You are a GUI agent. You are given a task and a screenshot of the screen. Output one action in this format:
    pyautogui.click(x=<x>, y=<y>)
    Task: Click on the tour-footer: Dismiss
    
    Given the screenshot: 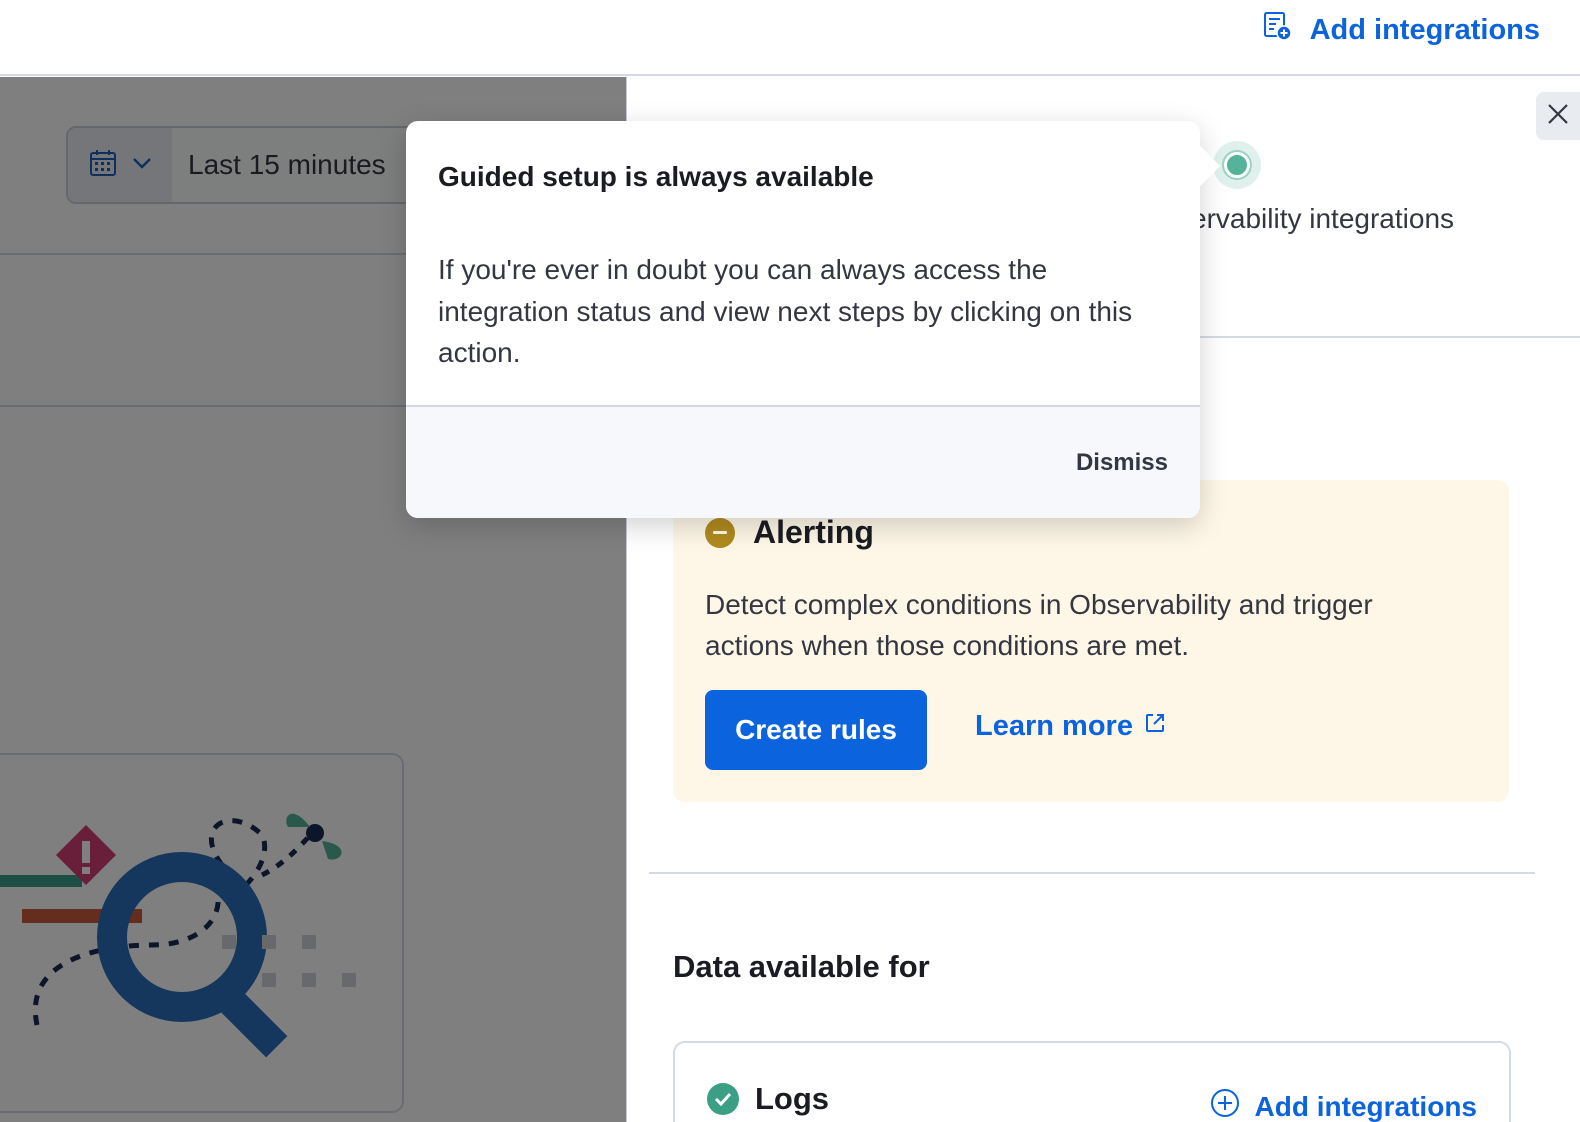 What is the action you would take?
    pyautogui.click(x=803, y=461)
    